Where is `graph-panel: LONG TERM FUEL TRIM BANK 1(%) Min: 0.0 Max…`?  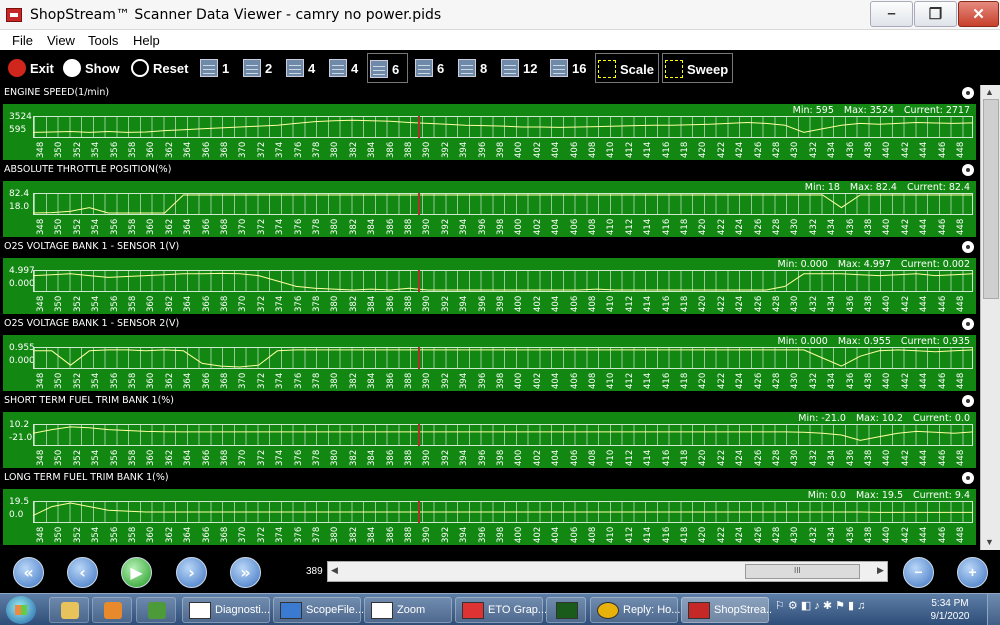
graph-panel: LONG TERM FUEL TRIM BANK 1(%) Min: 0.0 Max… is located at coordinates (490, 508).